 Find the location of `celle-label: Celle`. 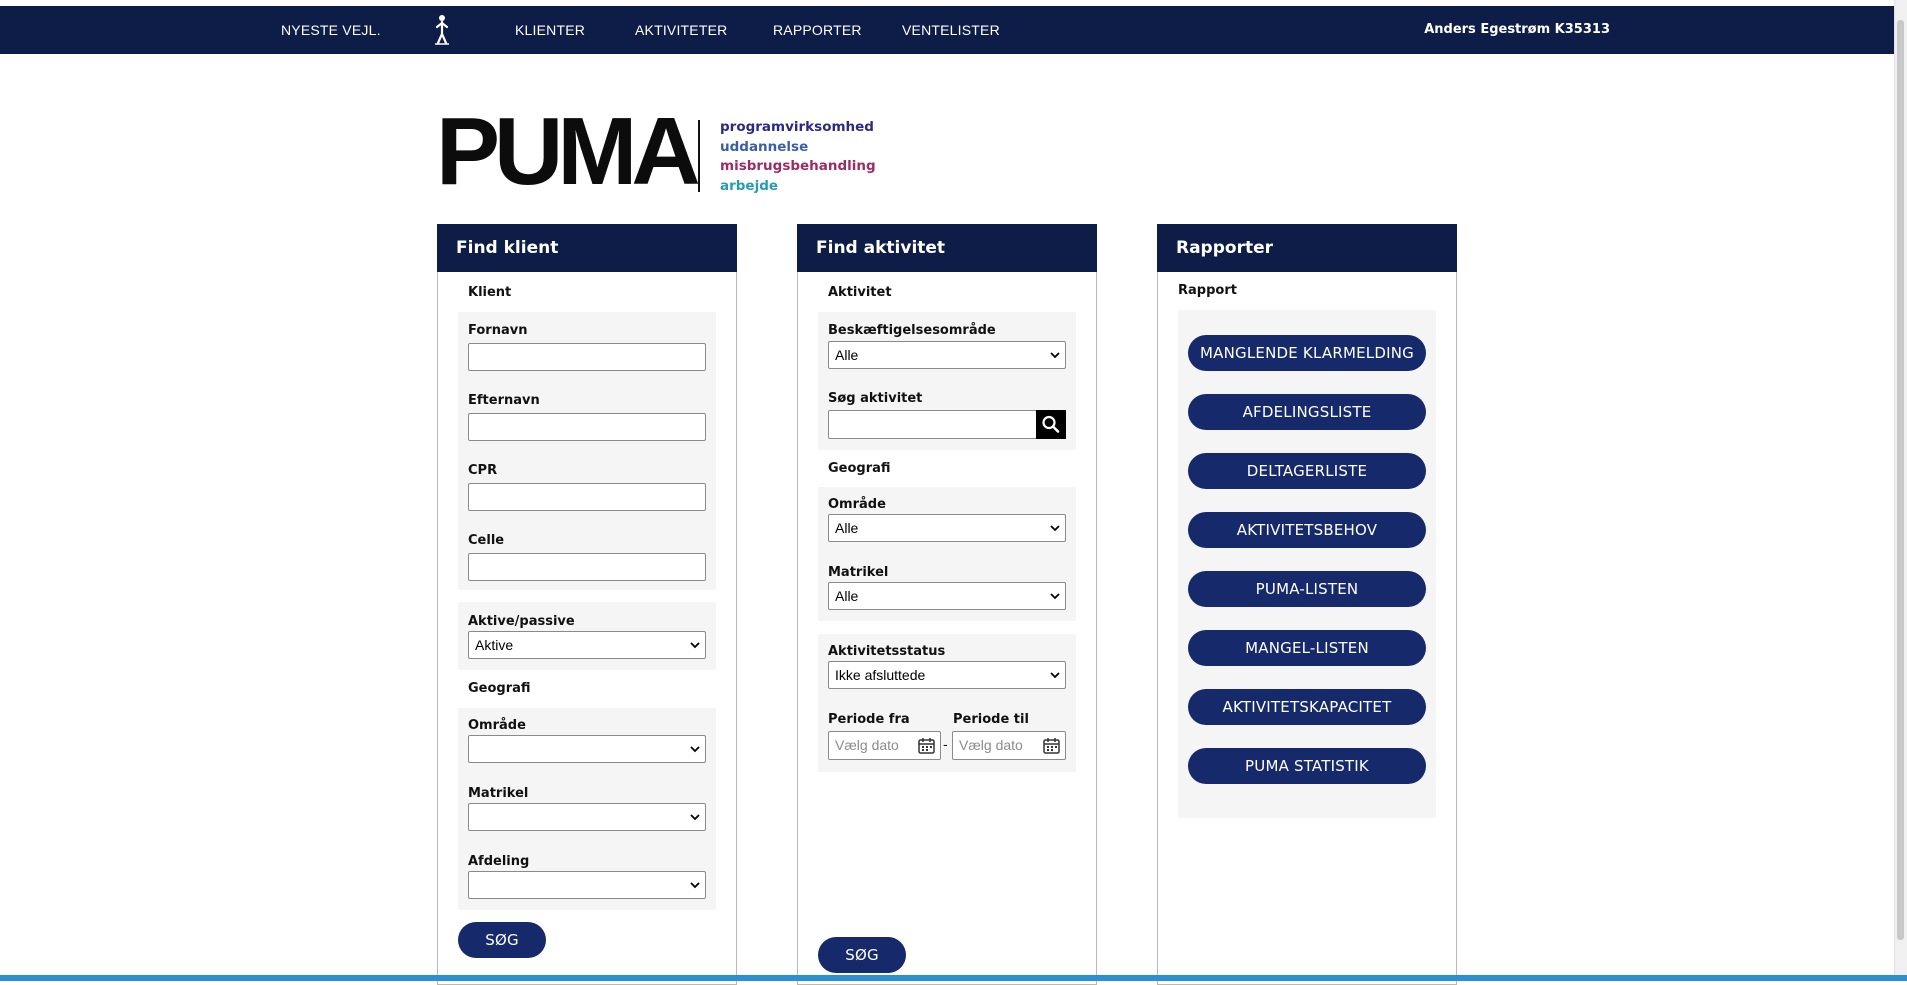

celle-label: Celle is located at coordinates (486, 540).